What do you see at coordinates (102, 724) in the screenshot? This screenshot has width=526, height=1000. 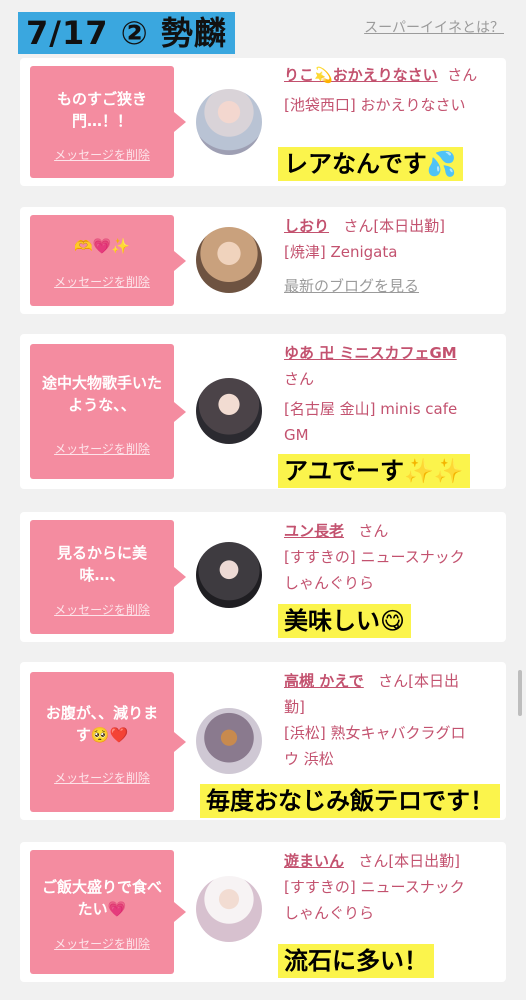 I see `message-text: お腹が、、減りま す🥺❤️` at bounding box center [102, 724].